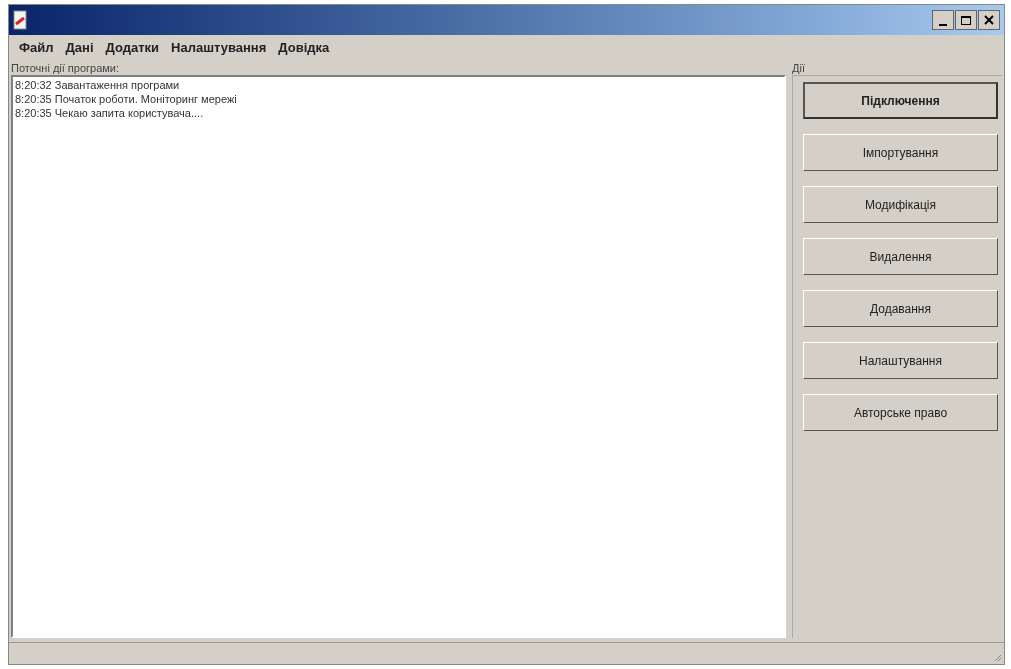 This screenshot has height=669, width=1011. What do you see at coordinates (943, 20) in the screenshot?
I see `minimize-button` at bounding box center [943, 20].